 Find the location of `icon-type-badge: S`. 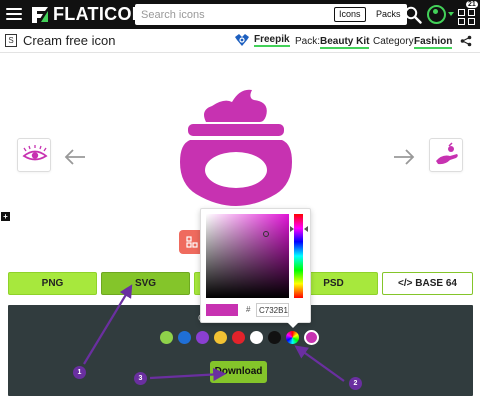

icon-type-badge: S is located at coordinates (11, 40).